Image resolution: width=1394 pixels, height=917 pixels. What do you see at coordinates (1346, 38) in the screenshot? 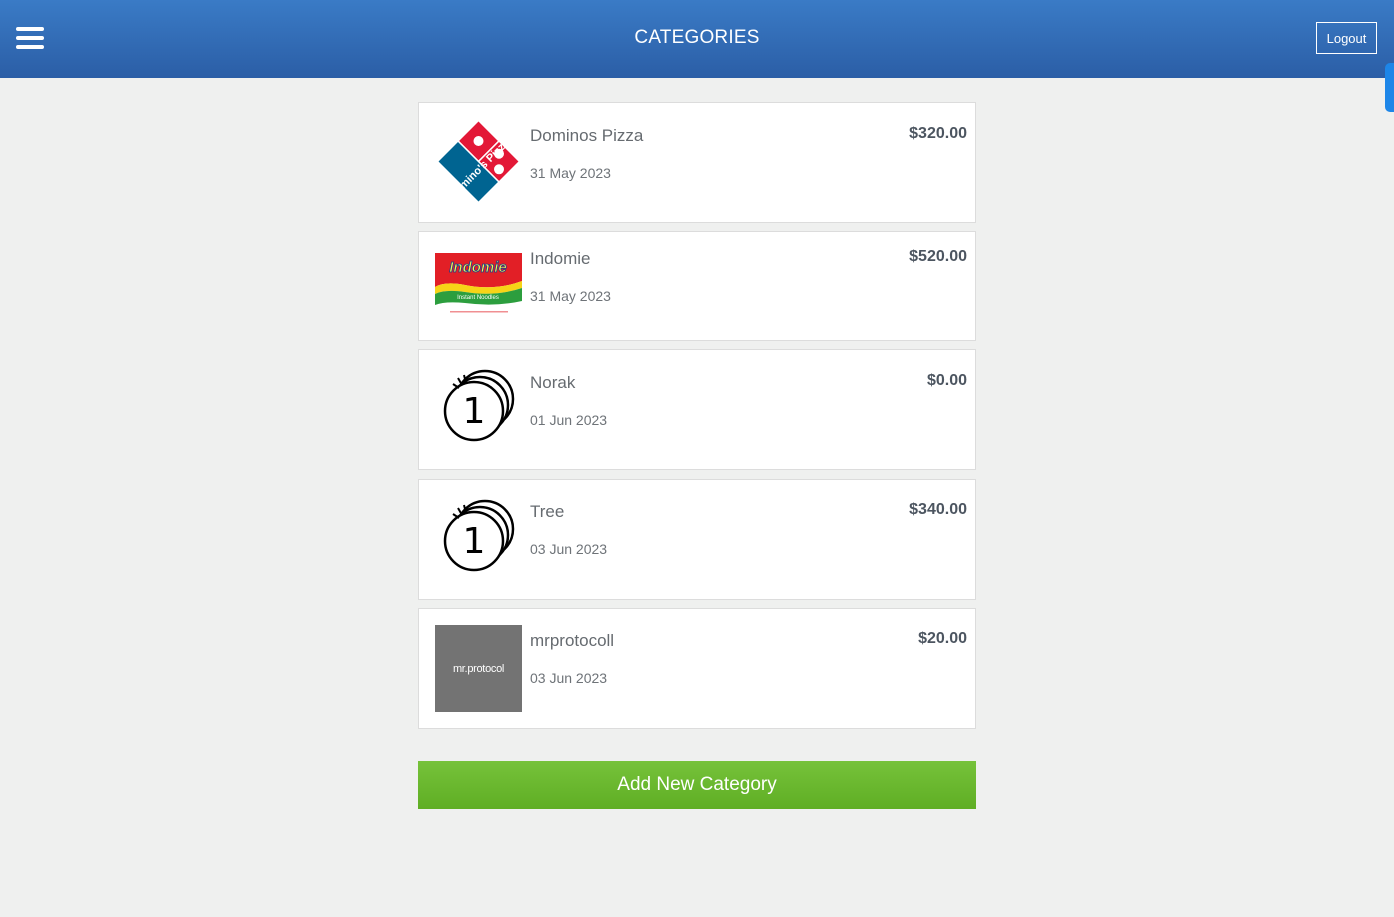
I see `logout-button: Logout` at bounding box center [1346, 38].